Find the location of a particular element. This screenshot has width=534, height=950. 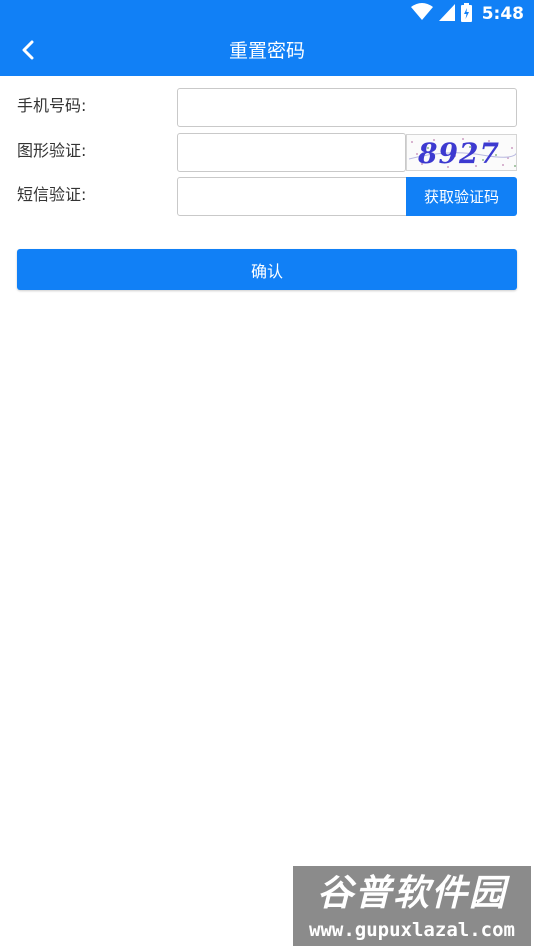

status-icons: 5:48 is located at coordinates (467, 14).